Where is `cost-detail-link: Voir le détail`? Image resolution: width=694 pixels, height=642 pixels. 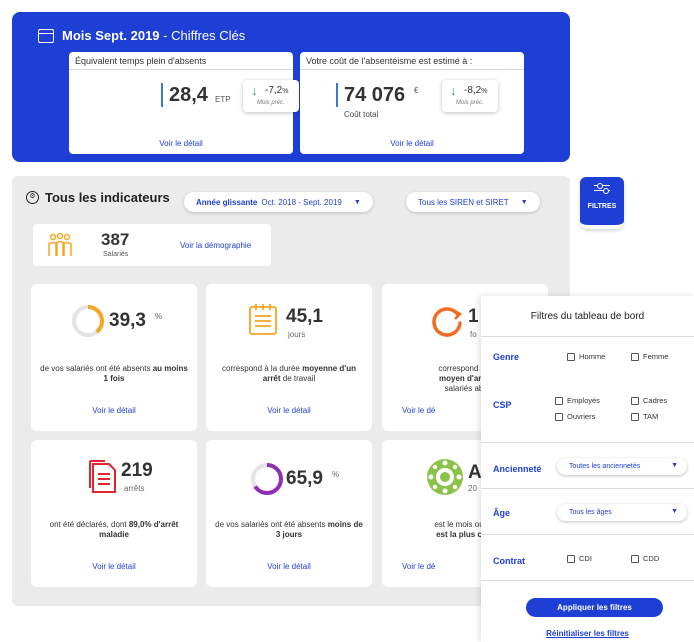
cost-detail-link: Voir le détail is located at coordinates (412, 143).